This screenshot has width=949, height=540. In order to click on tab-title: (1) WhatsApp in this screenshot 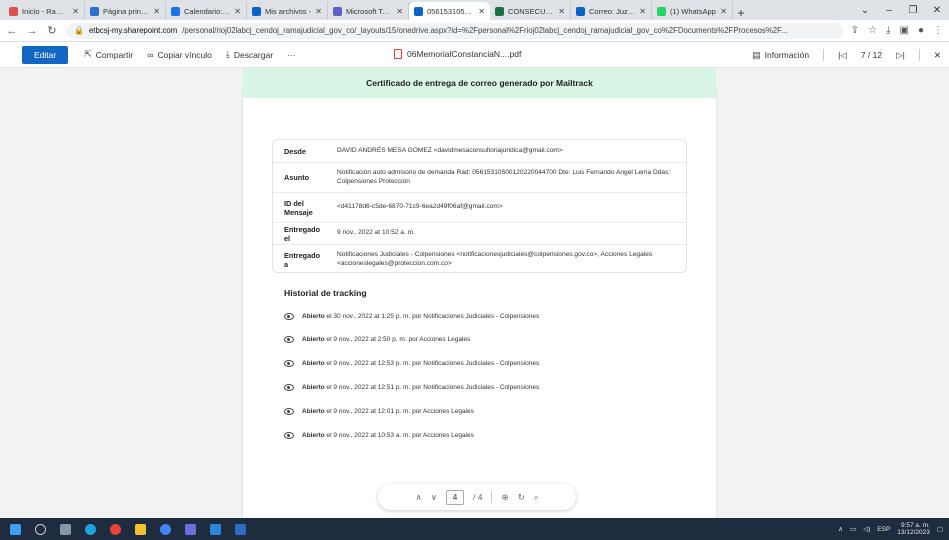, I will do `click(693, 11)`.